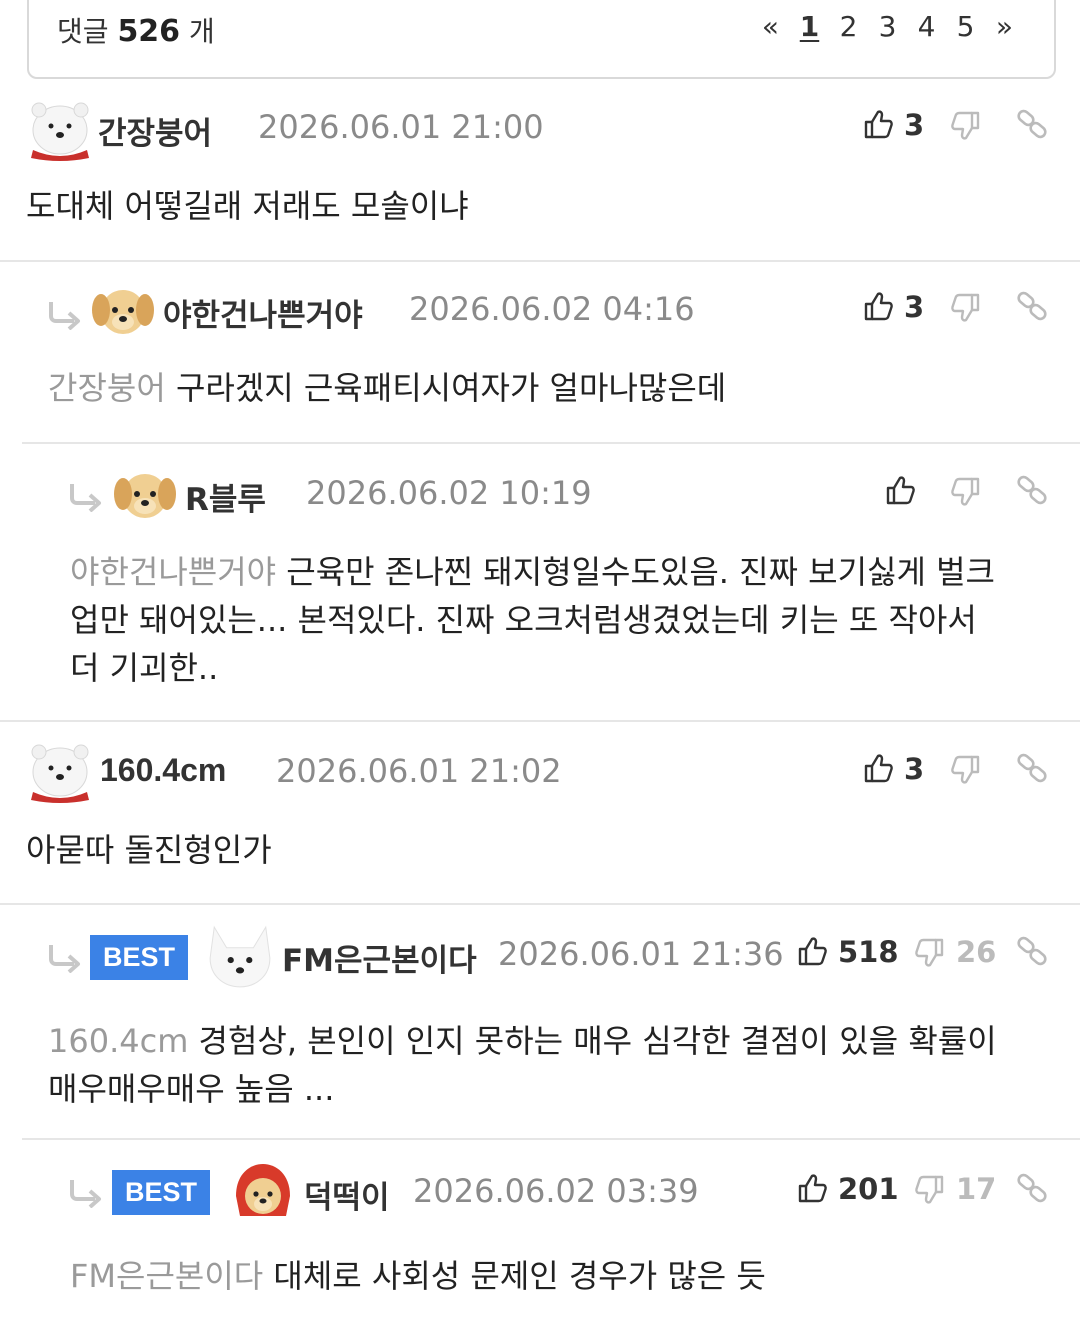 Image resolution: width=1080 pixels, height=1322 pixels. What do you see at coordinates (166, 1276) in the screenshot?
I see `mention-tag: FM은근본이다` at bounding box center [166, 1276].